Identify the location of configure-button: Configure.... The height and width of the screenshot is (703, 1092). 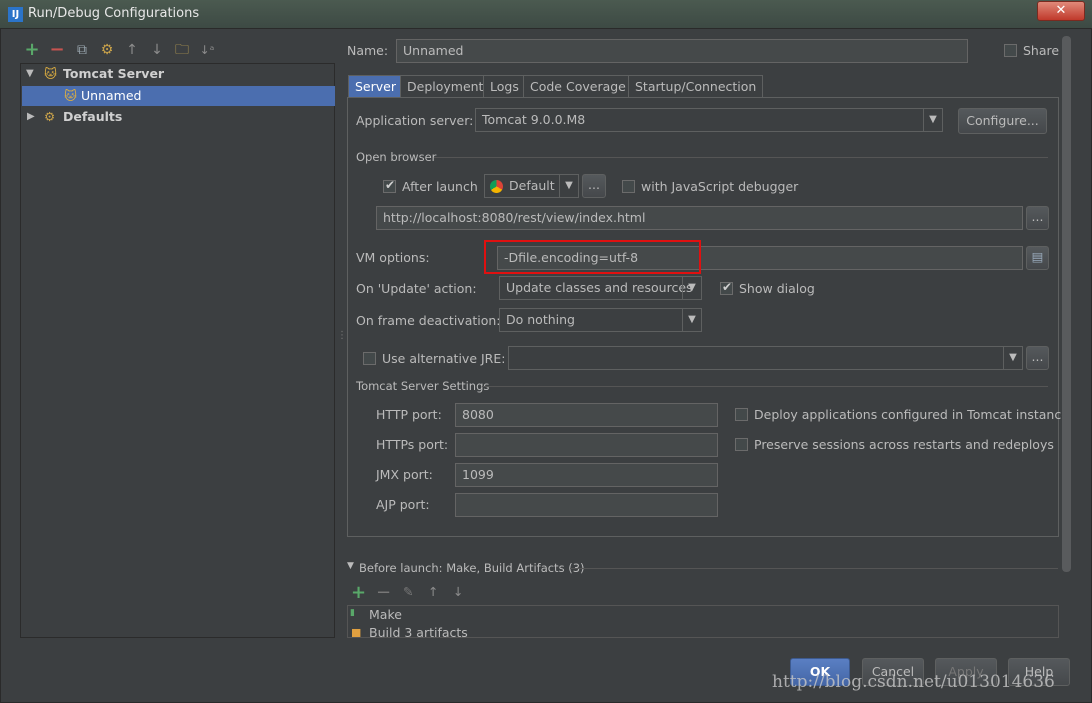
(1002, 121).